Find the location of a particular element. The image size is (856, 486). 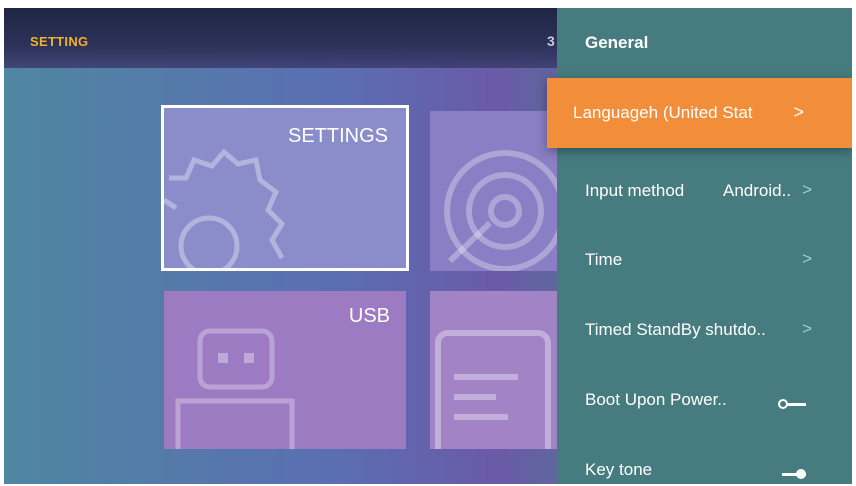

settings-tile: SETTINGS is located at coordinates (285, 188).